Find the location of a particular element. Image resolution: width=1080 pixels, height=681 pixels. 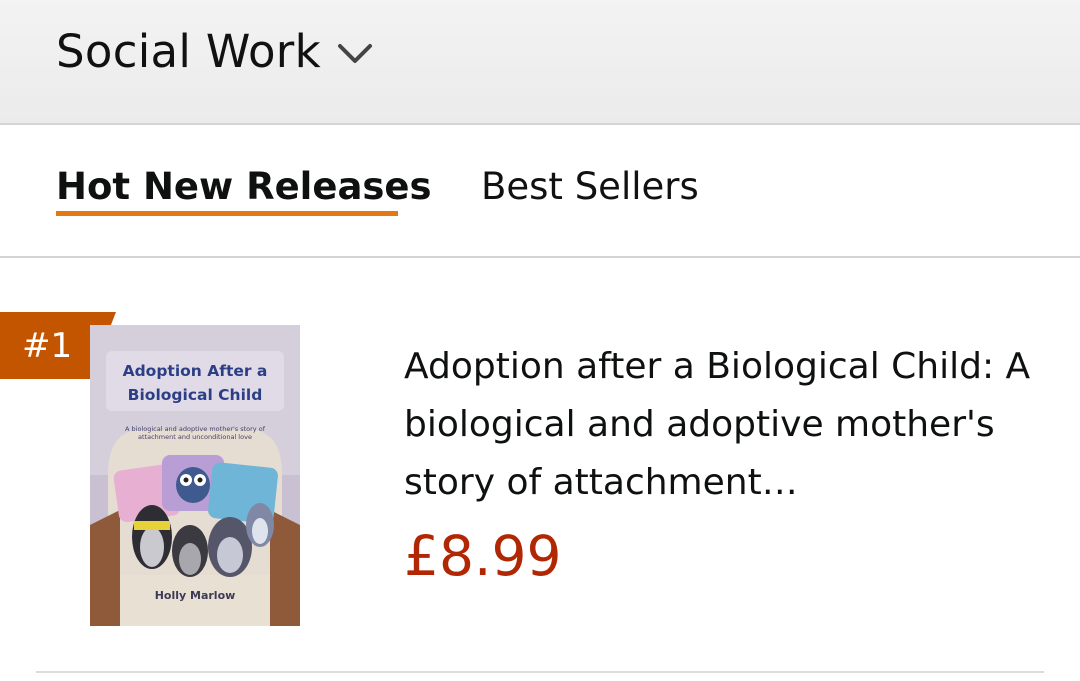

cover-author: Holly Marlow is located at coordinates (195, 595).